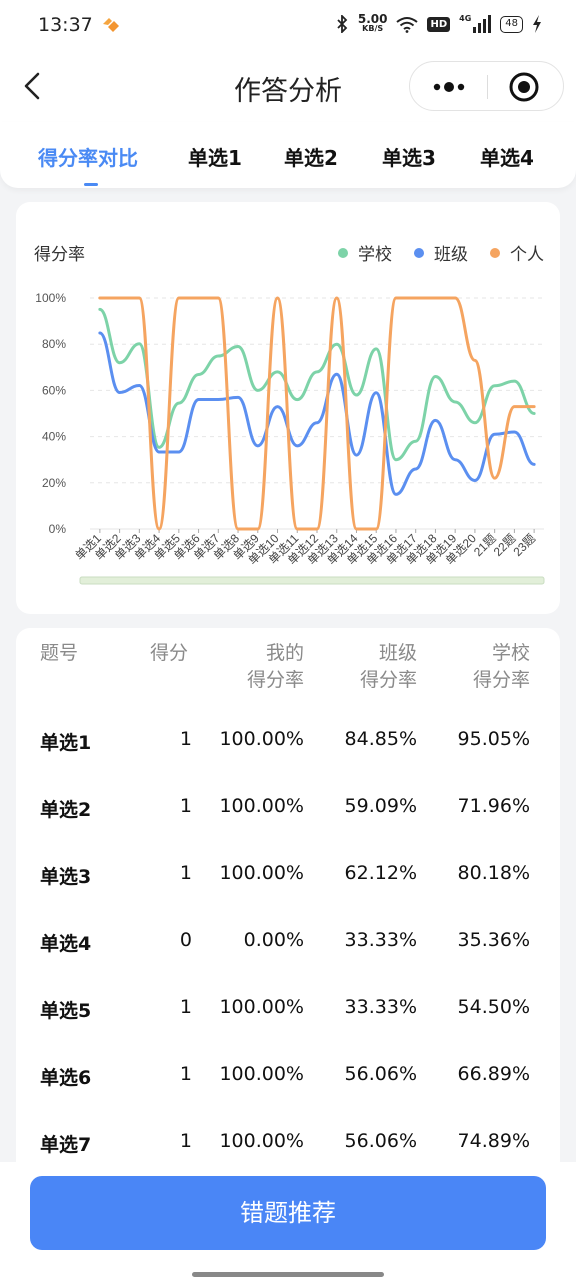  Describe the element at coordinates (215, 156) in the screenshot. I see `tab-single-choice-1: 单选1` at that location.